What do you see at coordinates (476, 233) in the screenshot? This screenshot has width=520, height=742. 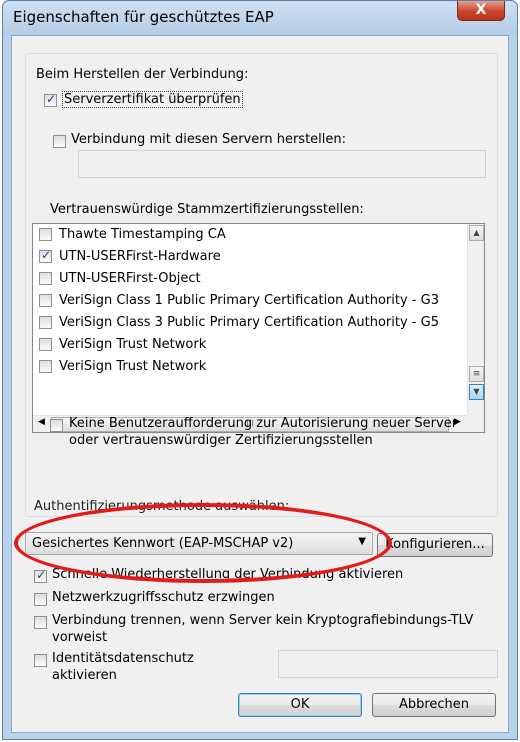 I see `scroll-up-icon: ▲` at bounding box center [476, 233].